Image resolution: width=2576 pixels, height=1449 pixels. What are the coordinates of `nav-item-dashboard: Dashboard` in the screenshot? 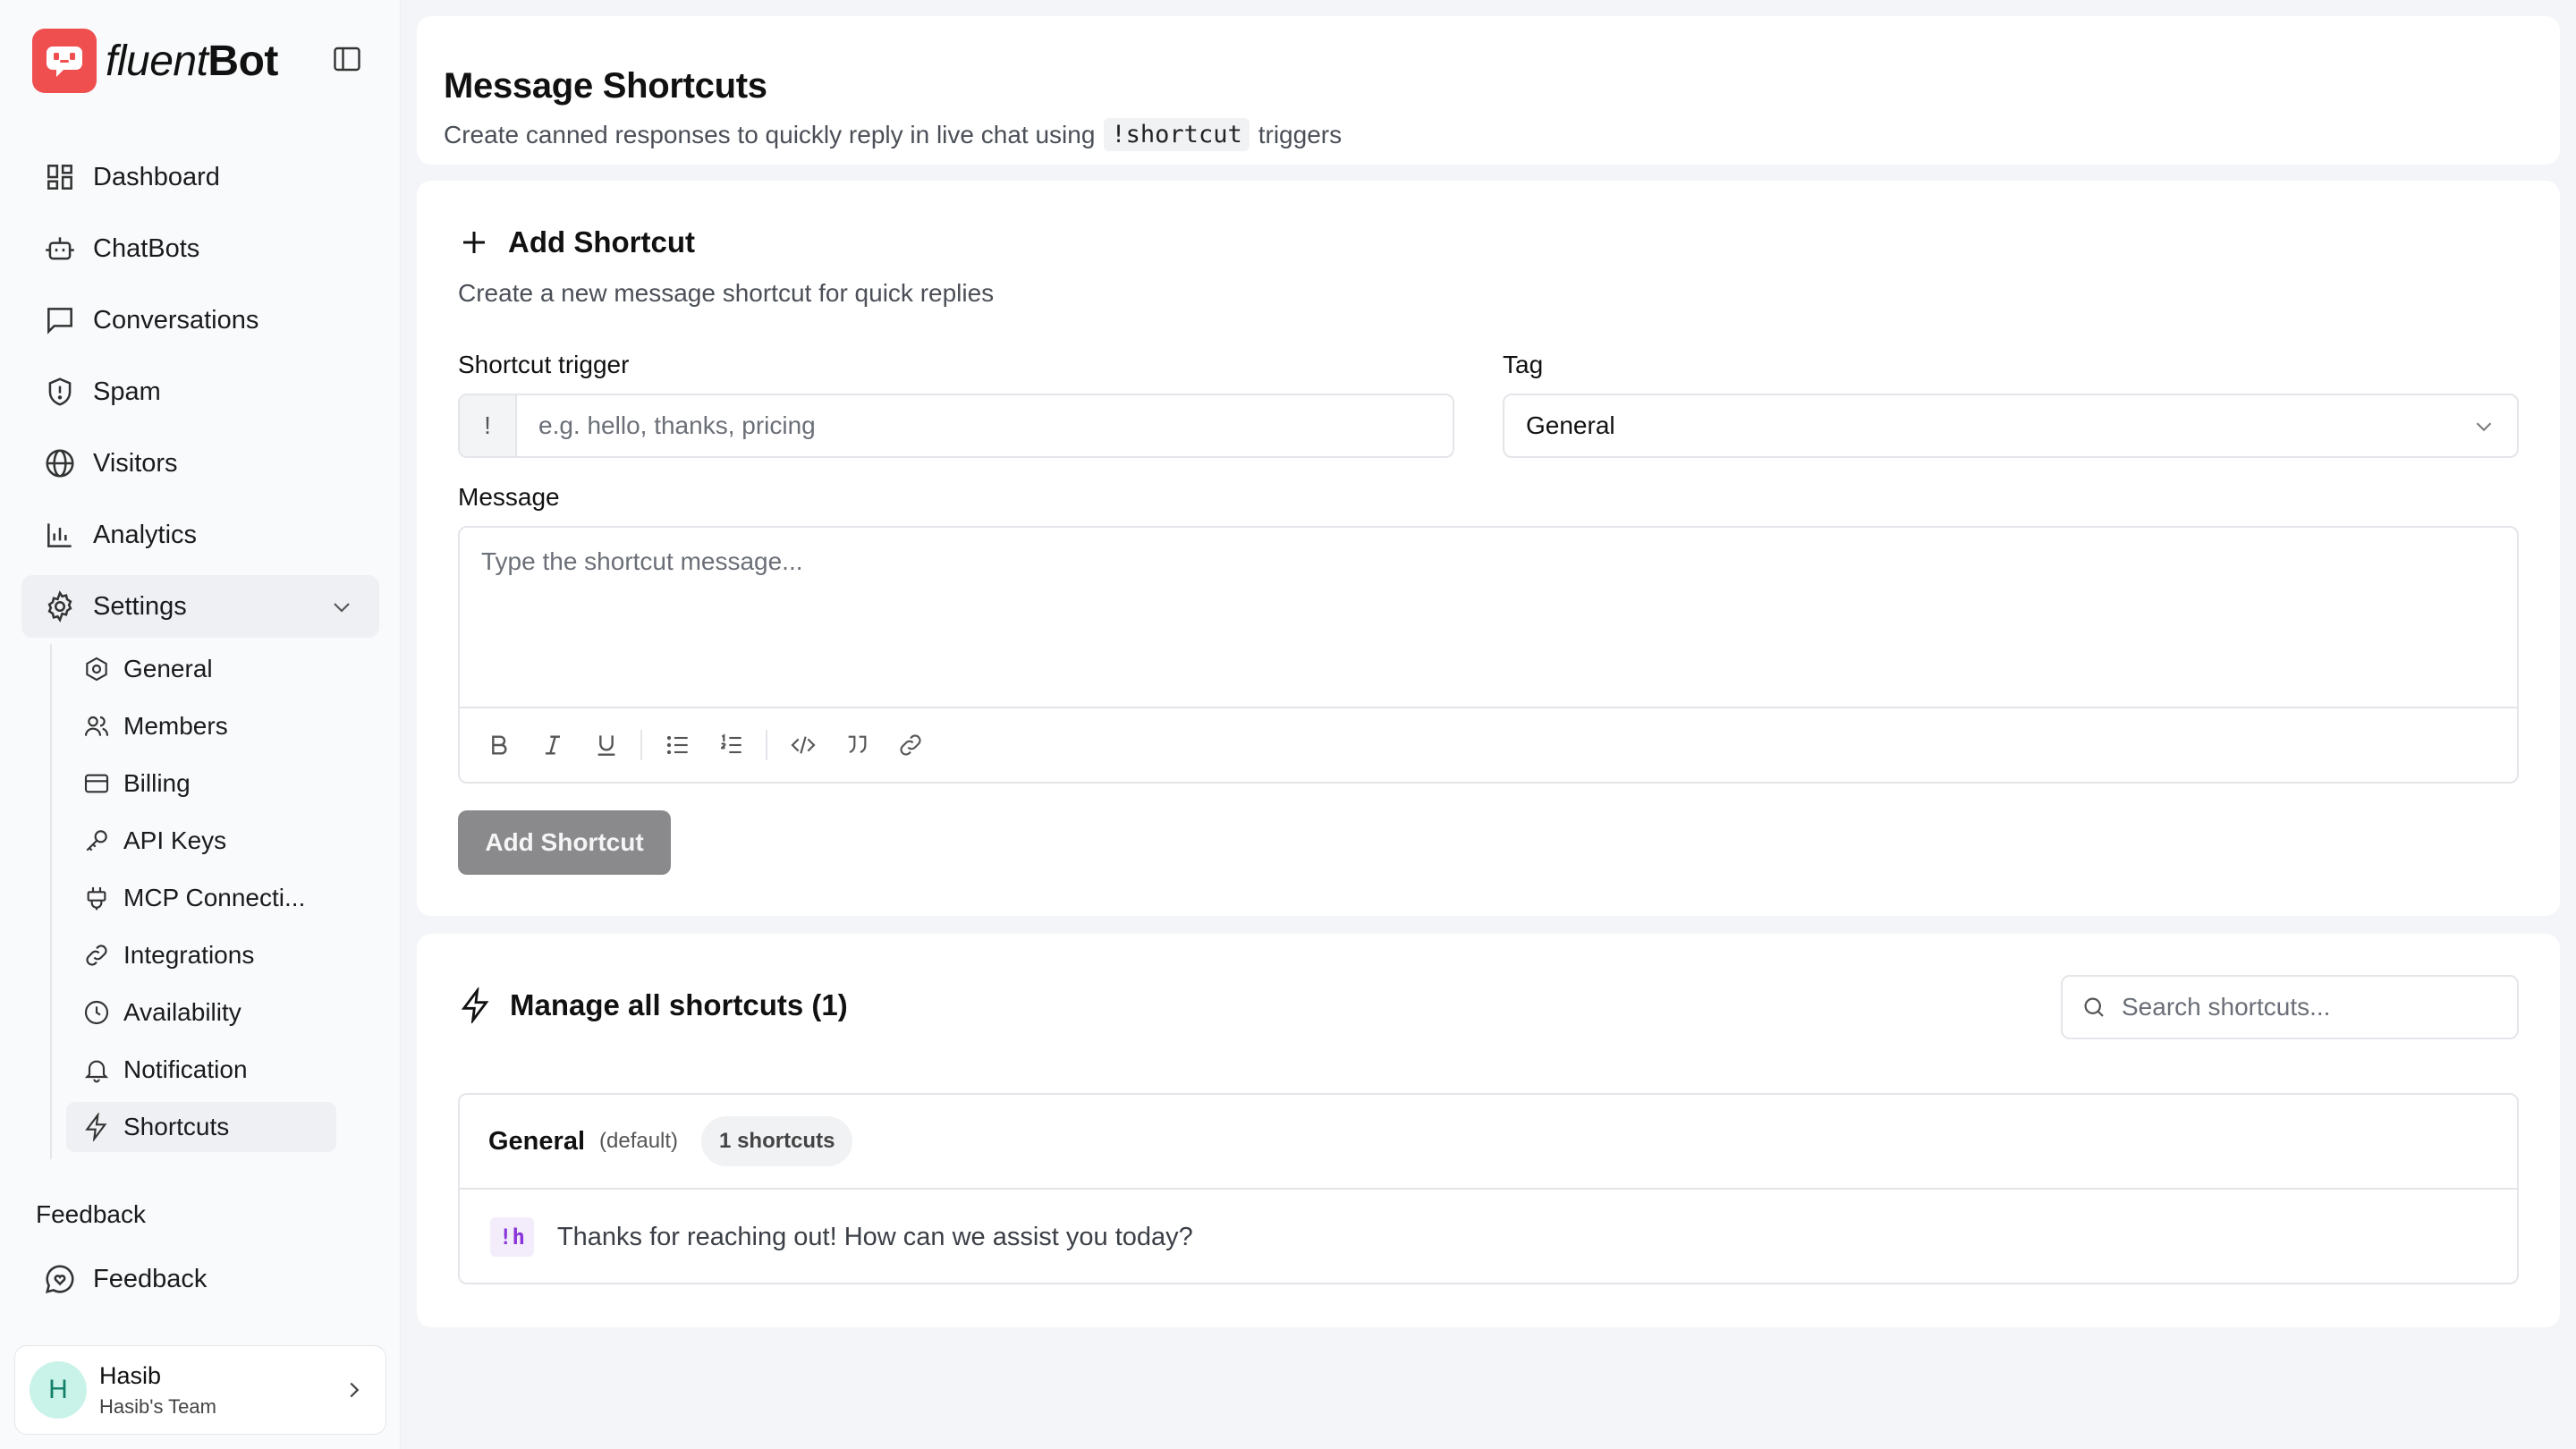 It's located at (200, 177).